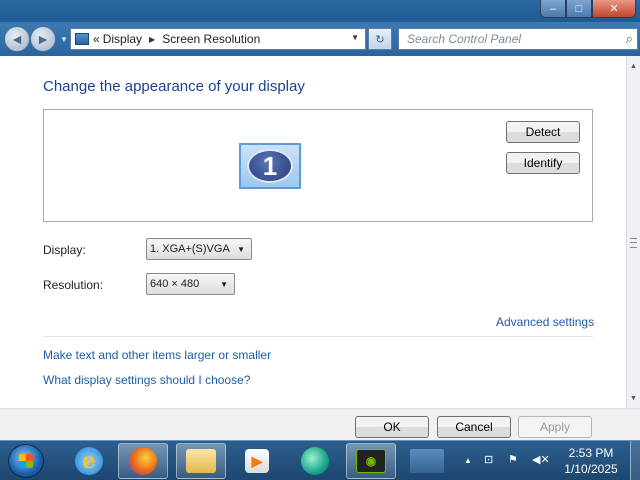 Image resolution: width=640 pixels, height=480 pixels. What do you see at coordinates (633, 398) in the screenshot?
I see `scroll-down-icon: ▼` at bounding box center [633, 398].